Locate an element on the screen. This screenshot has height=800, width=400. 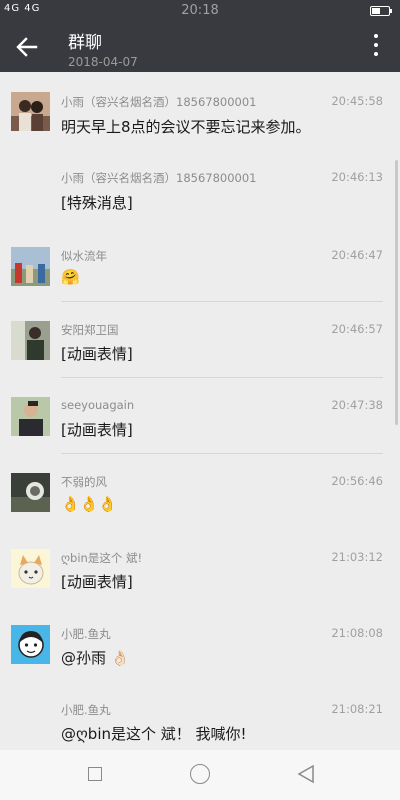
message-time: 21:08:21 is located at coordinates (357, 709).